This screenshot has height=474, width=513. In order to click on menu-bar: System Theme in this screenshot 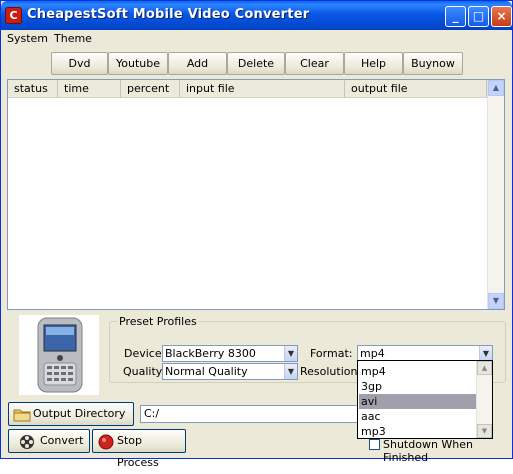, I will do `click(256, 39)`.